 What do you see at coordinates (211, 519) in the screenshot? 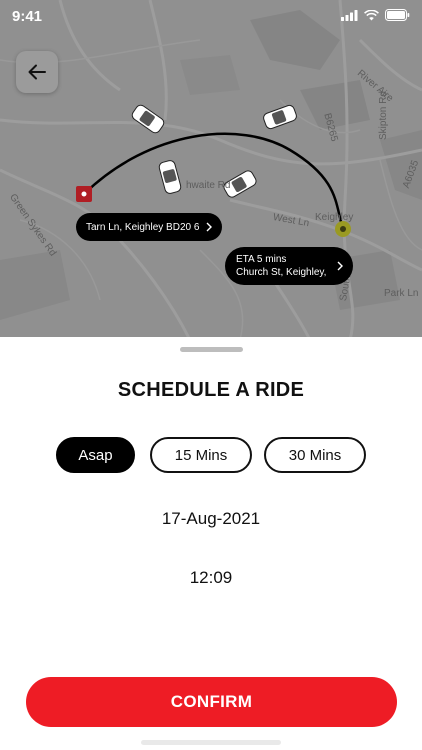
I see `date-picker: 17-Aug-2021` at bounding box center [211, 519].